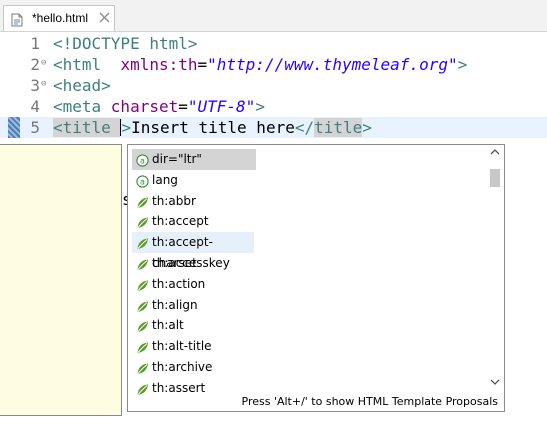 Image resolution: width=547 pixels, height=433 pixels. What do you see at coordinates (177, 159) in the screenshot?
I see `proposal-label: dir="ltr"` at bounding box center [177, 159].